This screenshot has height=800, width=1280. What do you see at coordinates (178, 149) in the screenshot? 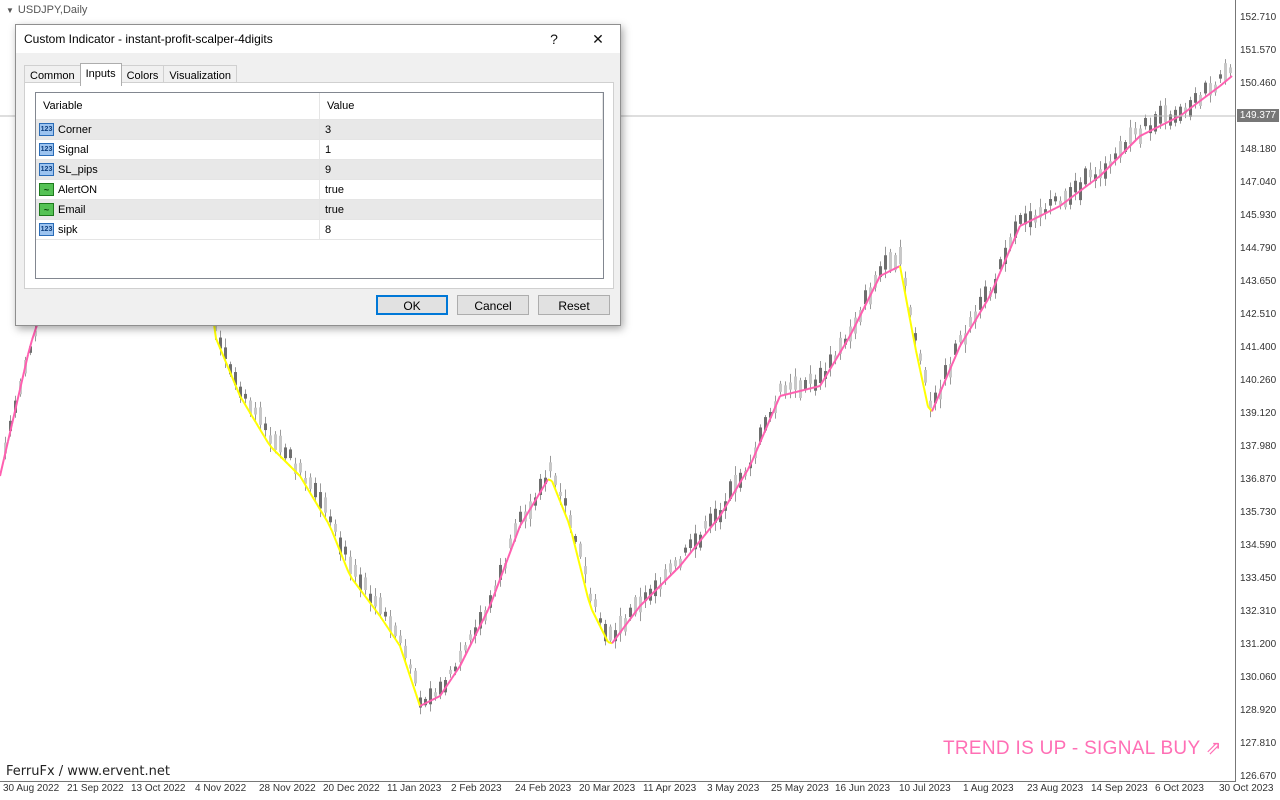
I see `variable-cell: 123 Signal` at bounding box center [178, 149].